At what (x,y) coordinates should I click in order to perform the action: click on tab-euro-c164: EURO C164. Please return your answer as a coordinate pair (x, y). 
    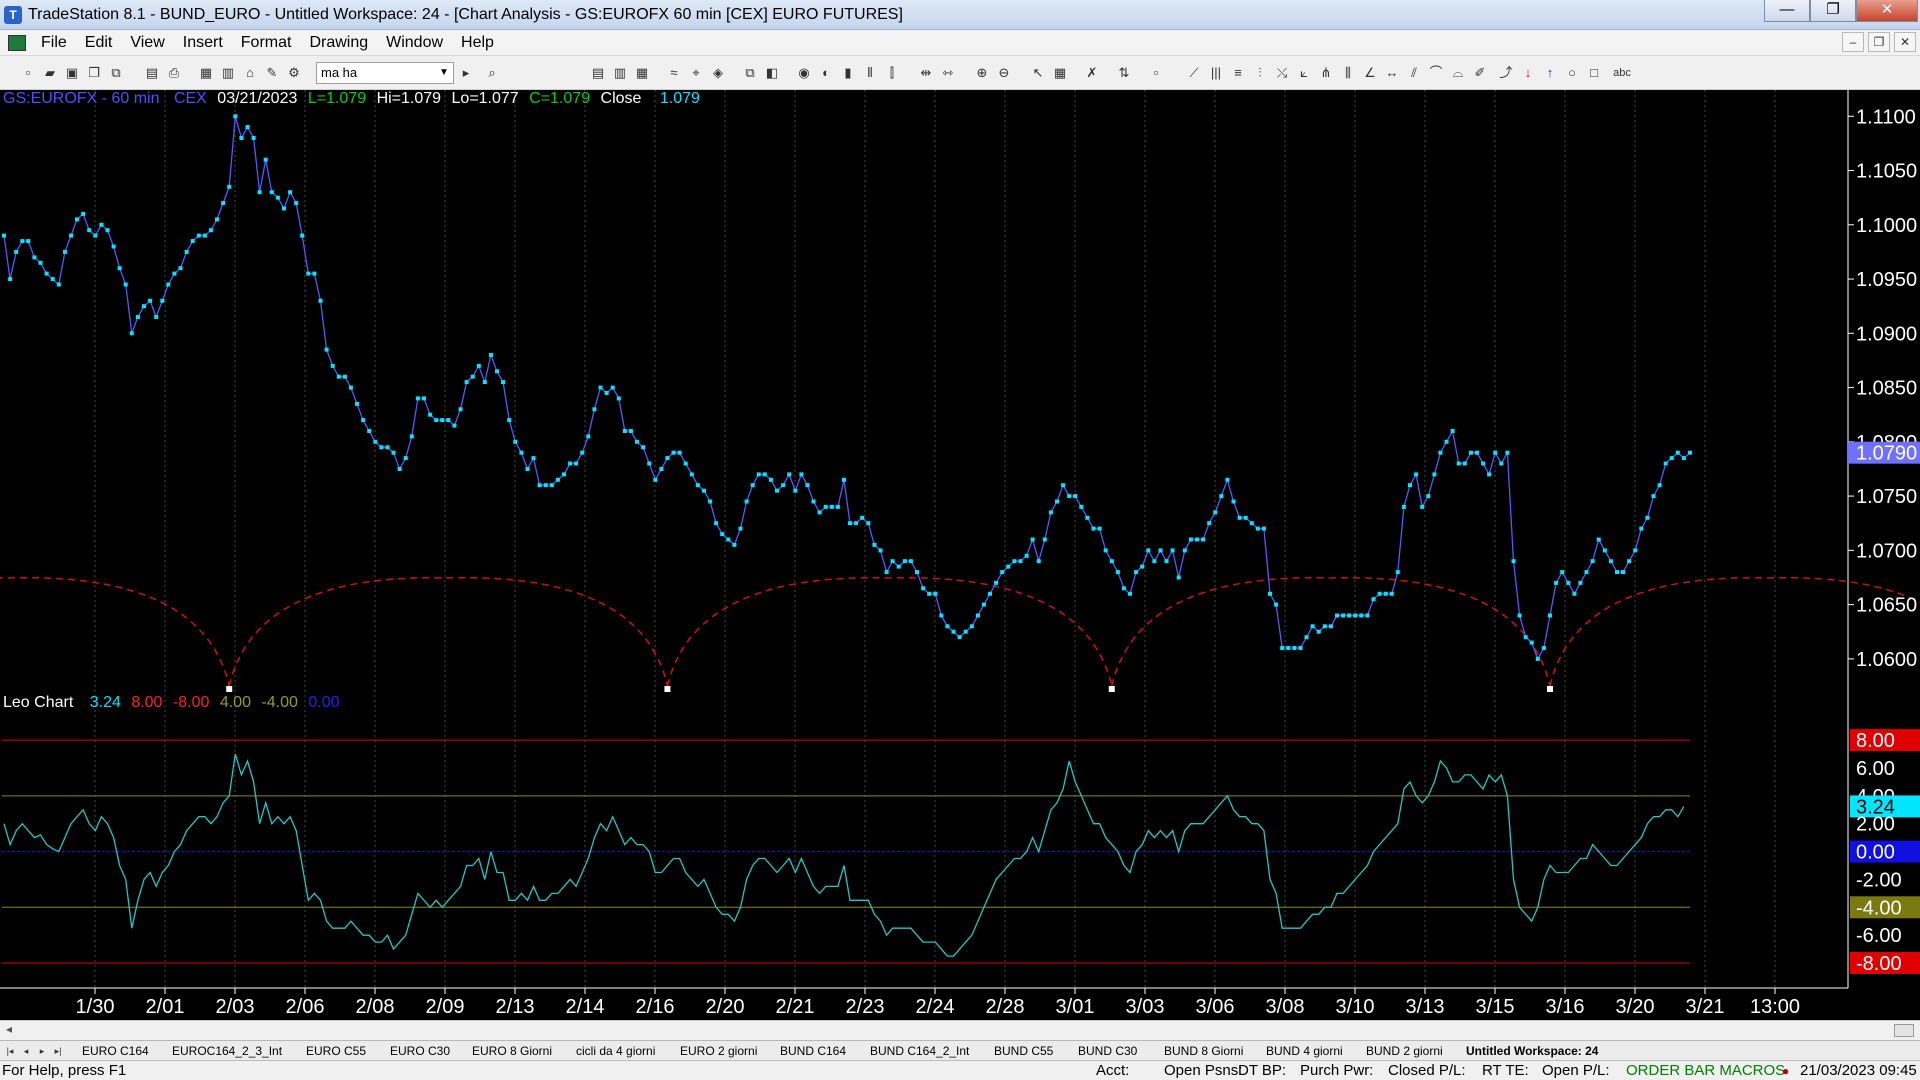
    Looking at the image, I should click on (115, 1051).